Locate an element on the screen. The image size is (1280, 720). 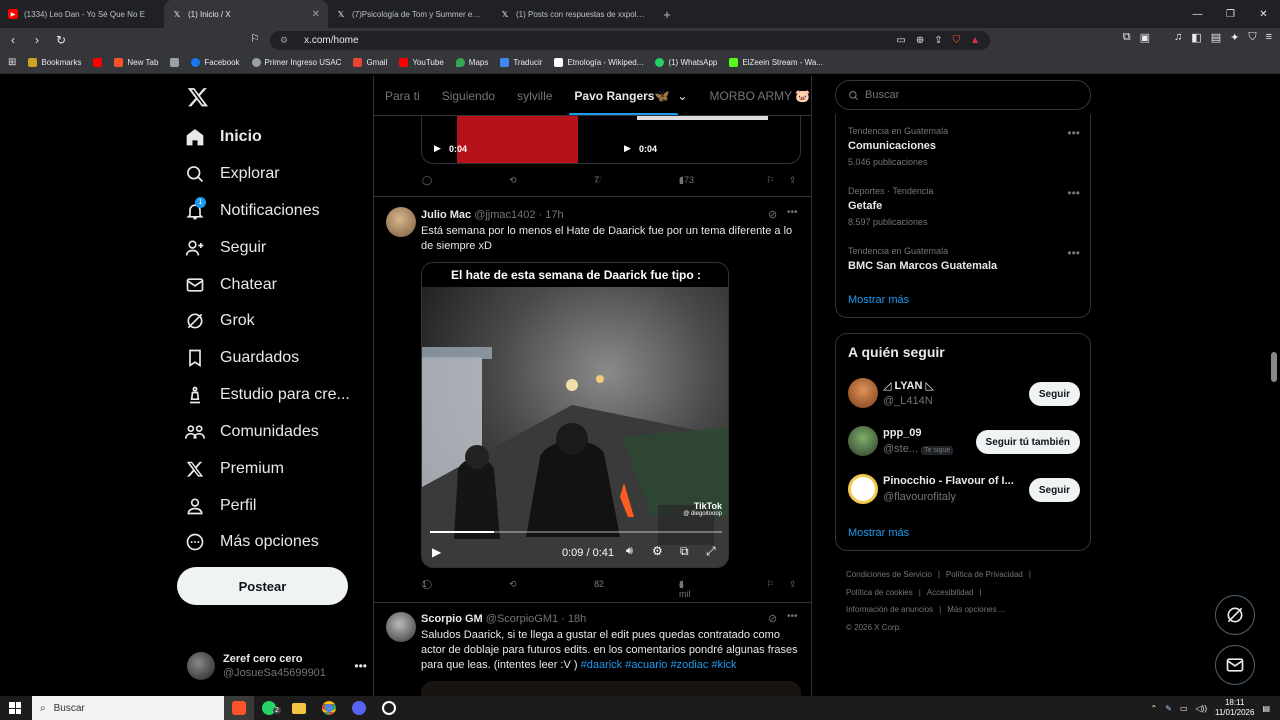
browser-tab: 𝕏 (1) Posts con respuestas de xxpolar ( is located at coordinates (574, 14).